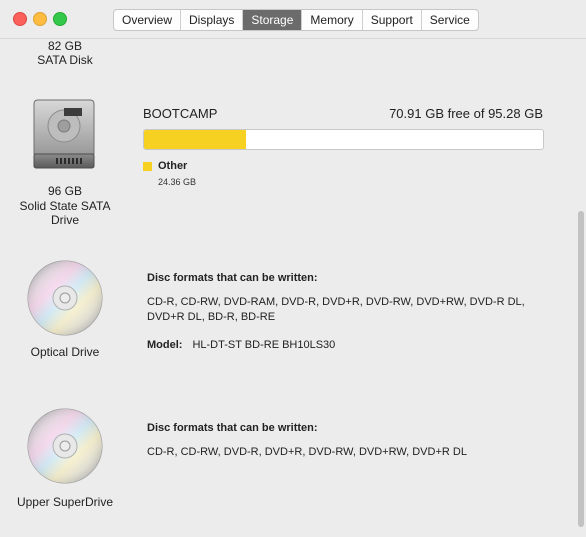 This screenshot has height=537, width=586. Describe the element at coordinates (581, 369) in the screenshot. I see `vertical-scrollbar` at that location.